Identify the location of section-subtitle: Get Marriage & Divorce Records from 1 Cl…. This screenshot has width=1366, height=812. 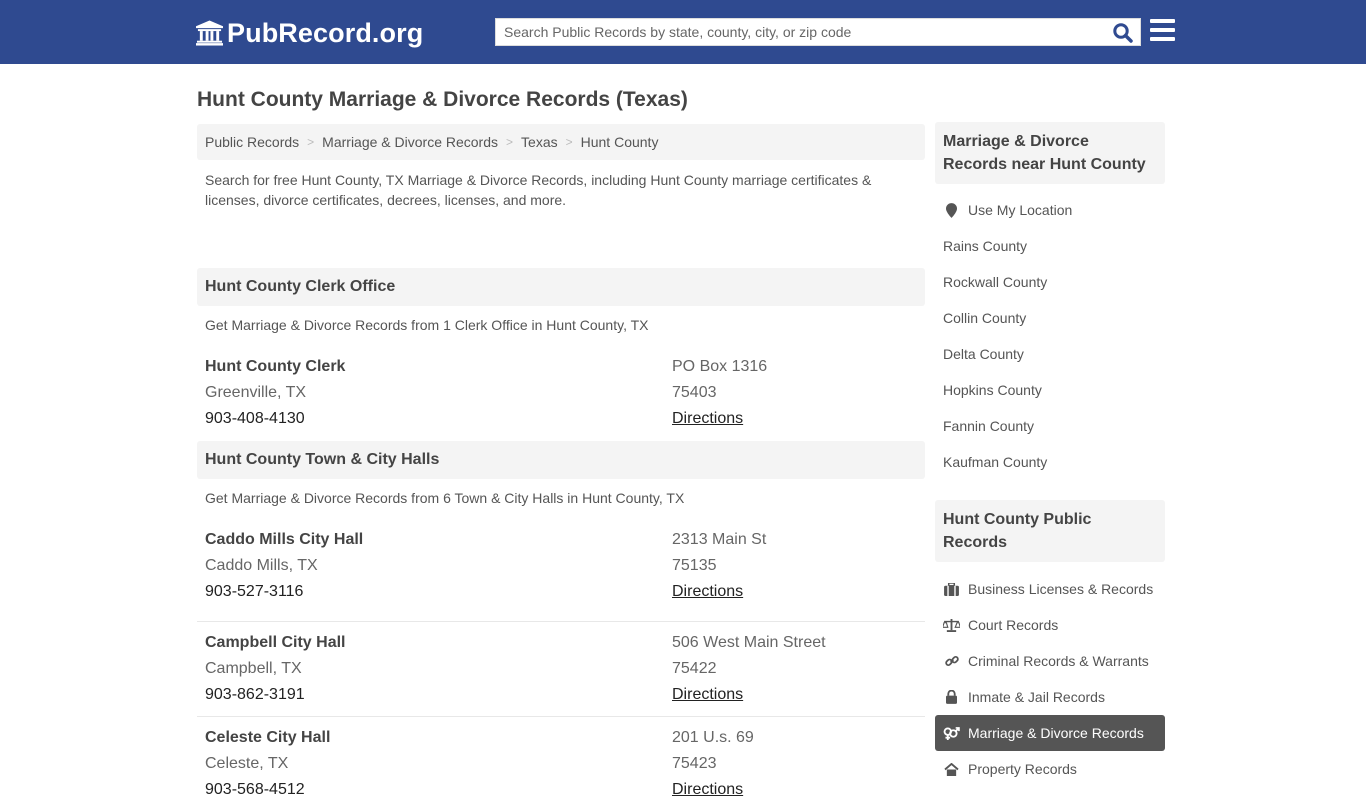
(427, 325).